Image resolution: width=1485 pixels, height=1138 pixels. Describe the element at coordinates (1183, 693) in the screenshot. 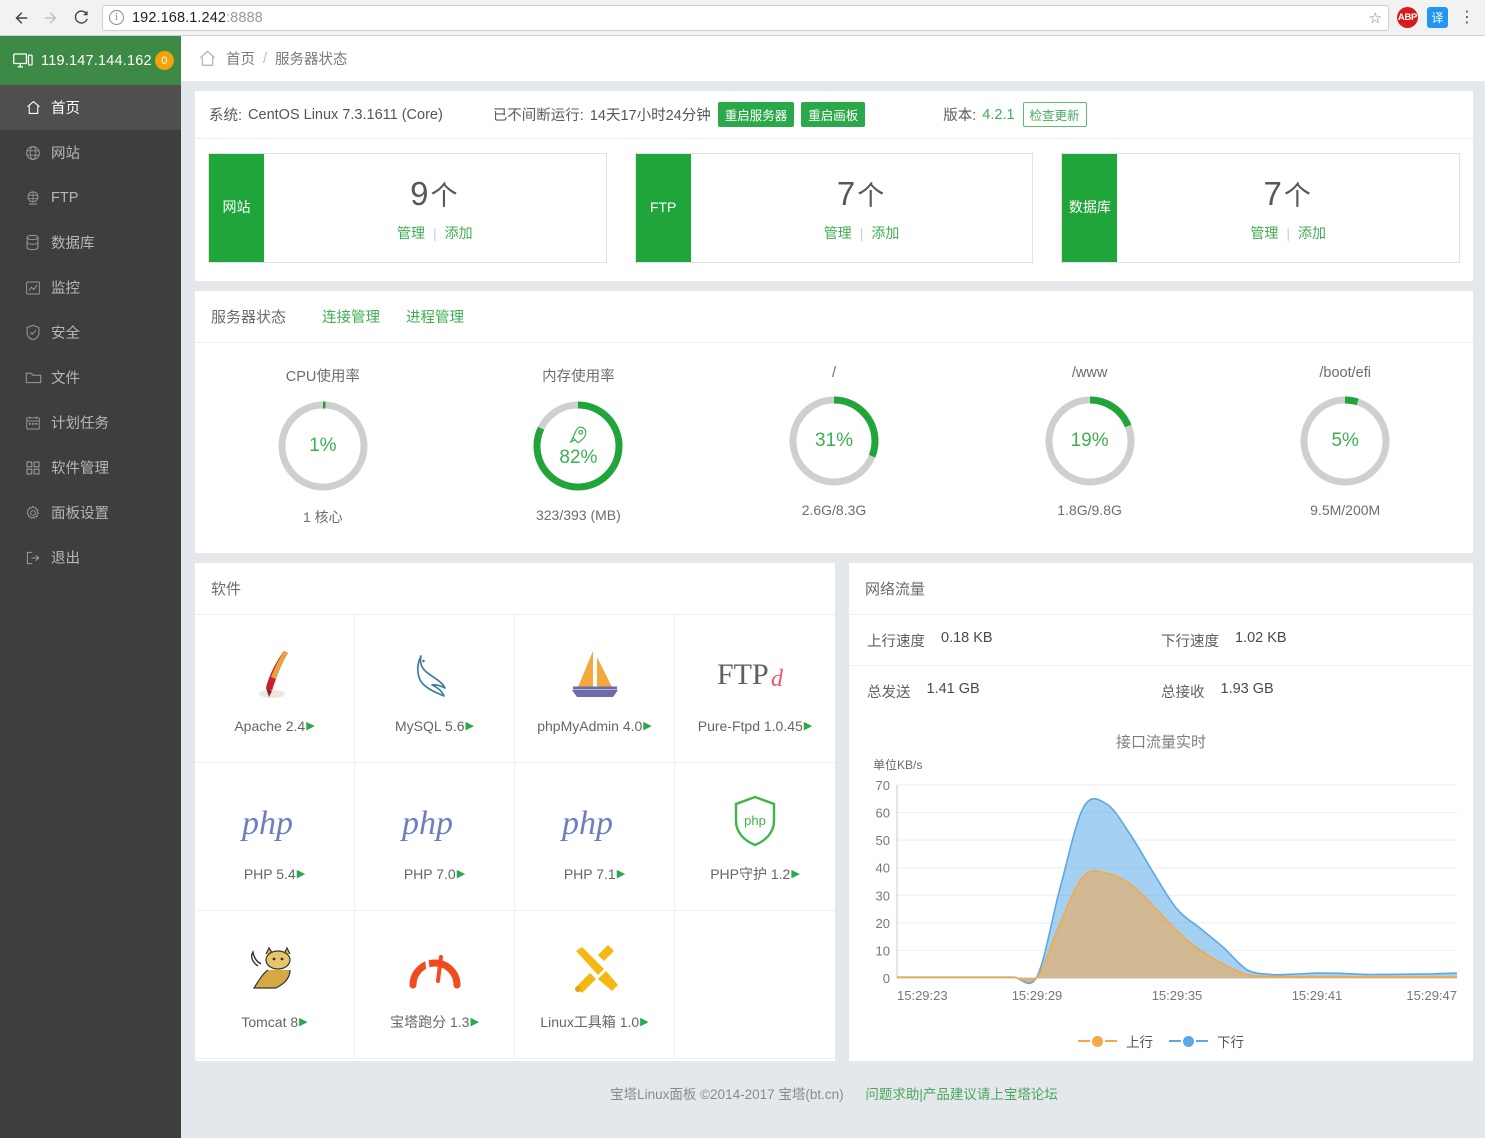

I see `total-received-label: 总接收` at that location.